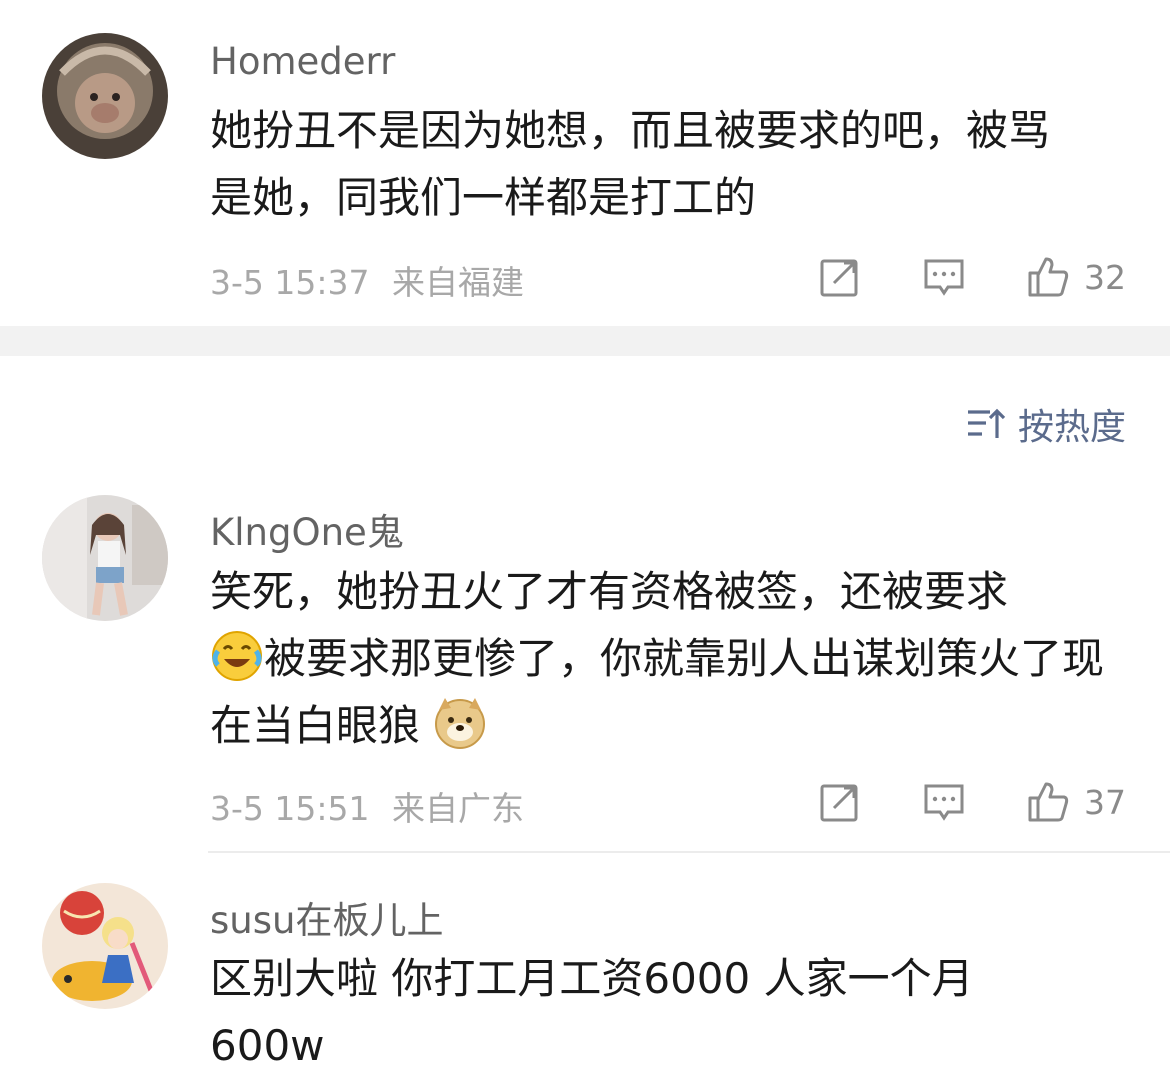 The width and height of the screenshot is (1170, 1079). I want to click on comment-meta: 3-5 15:37 来自福建, so click(367, 280).